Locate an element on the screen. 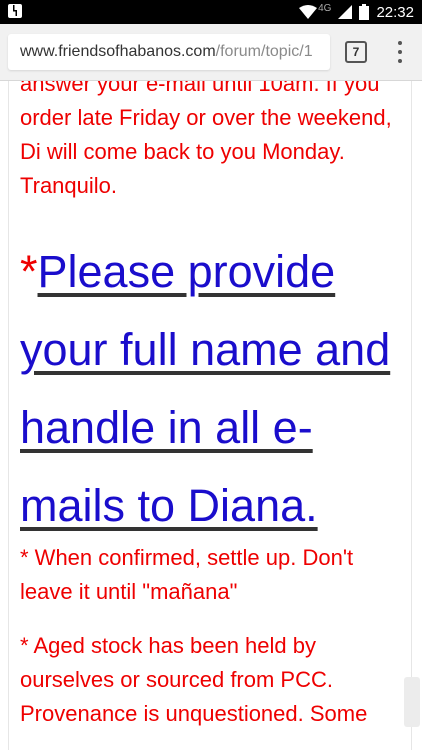  url-domain: www.friendsofhabanos.com is located at coordinates (118, 51).